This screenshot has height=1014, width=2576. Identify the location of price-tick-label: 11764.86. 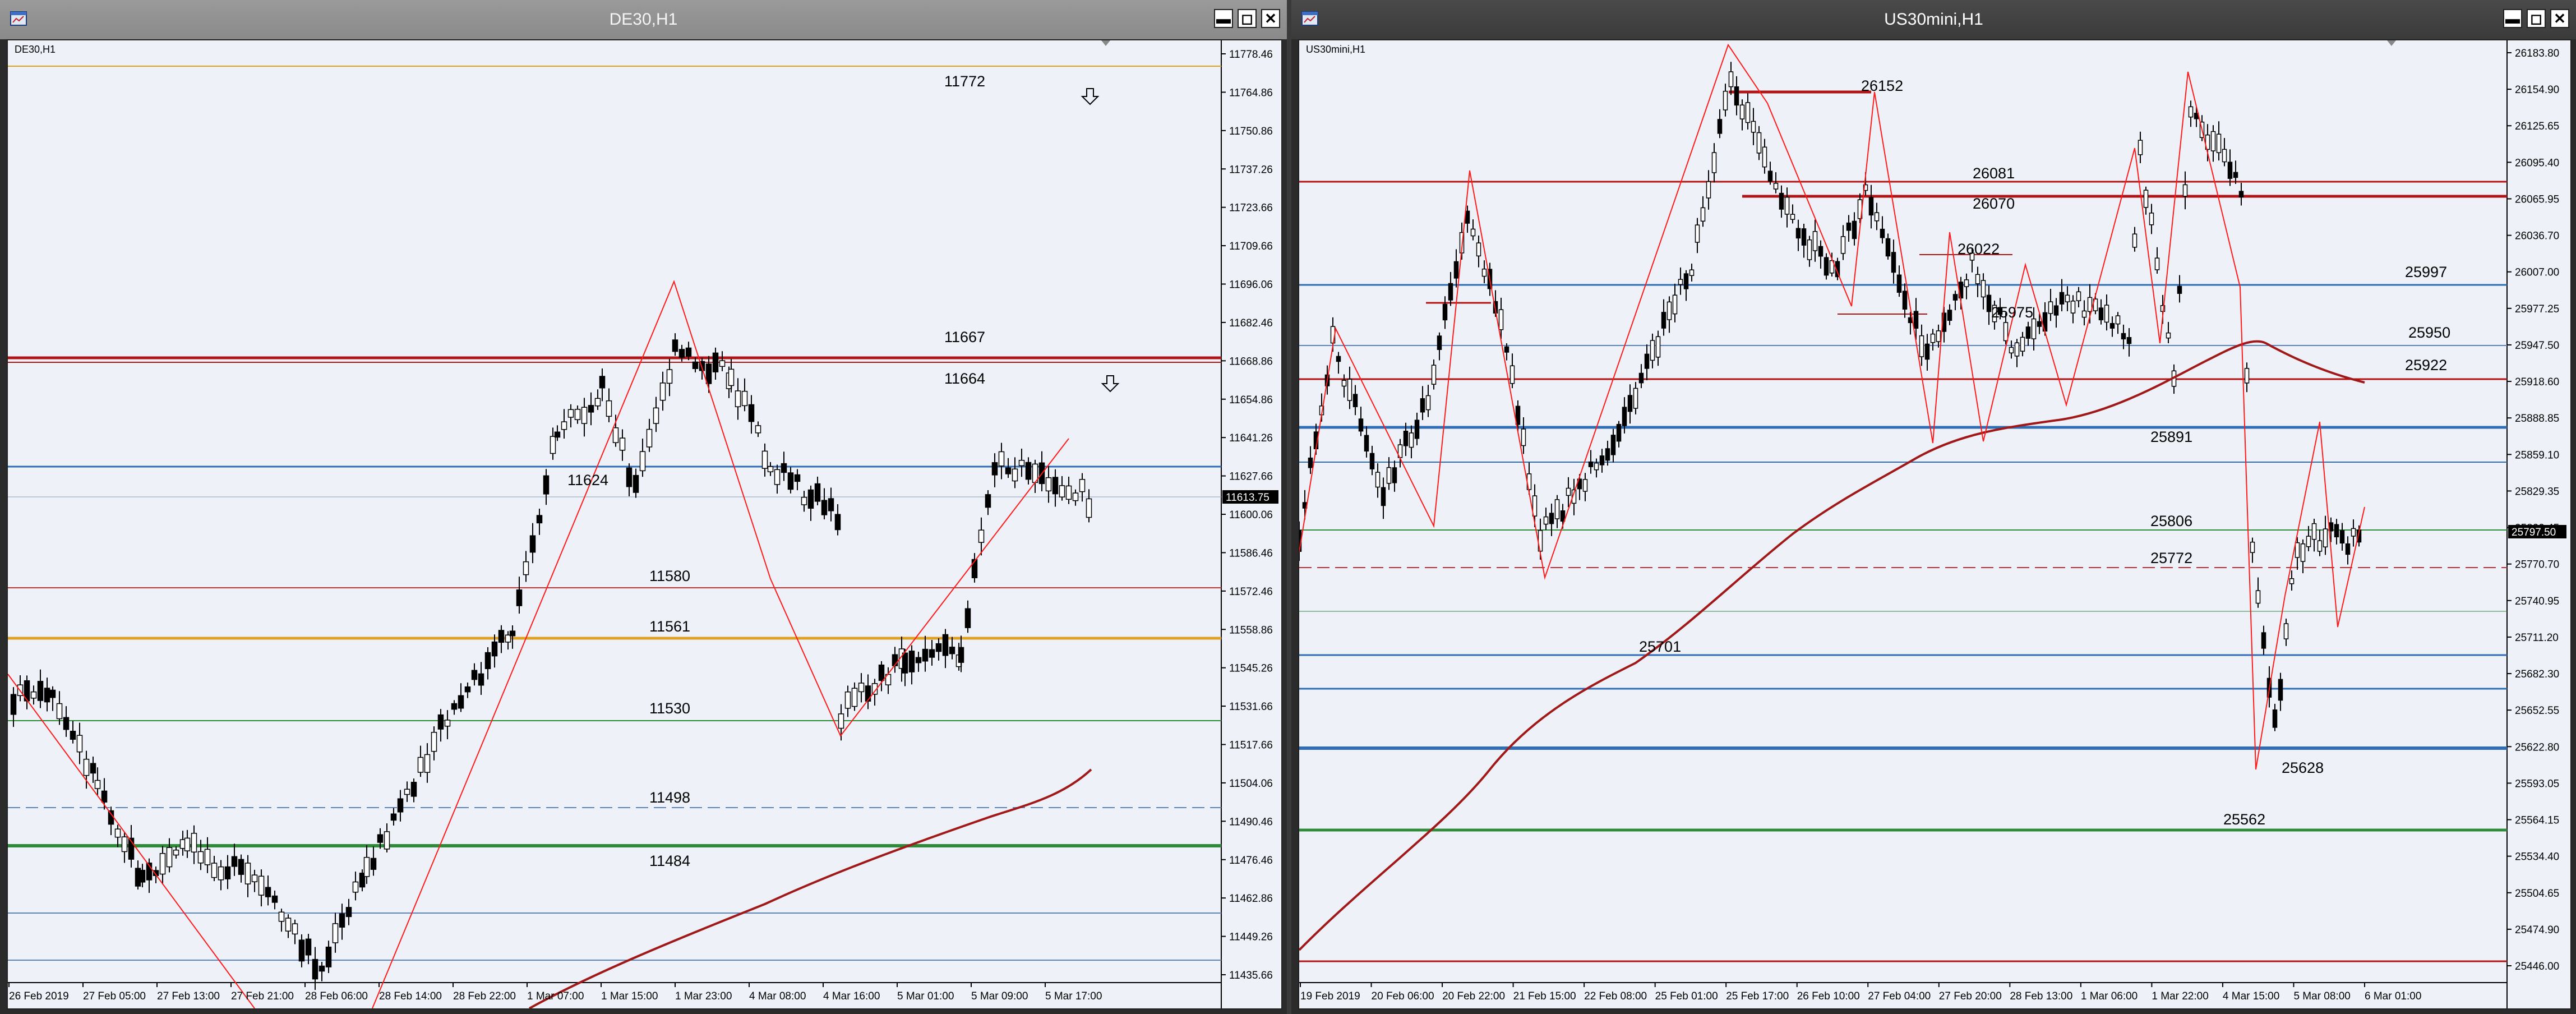
(1251, 93).